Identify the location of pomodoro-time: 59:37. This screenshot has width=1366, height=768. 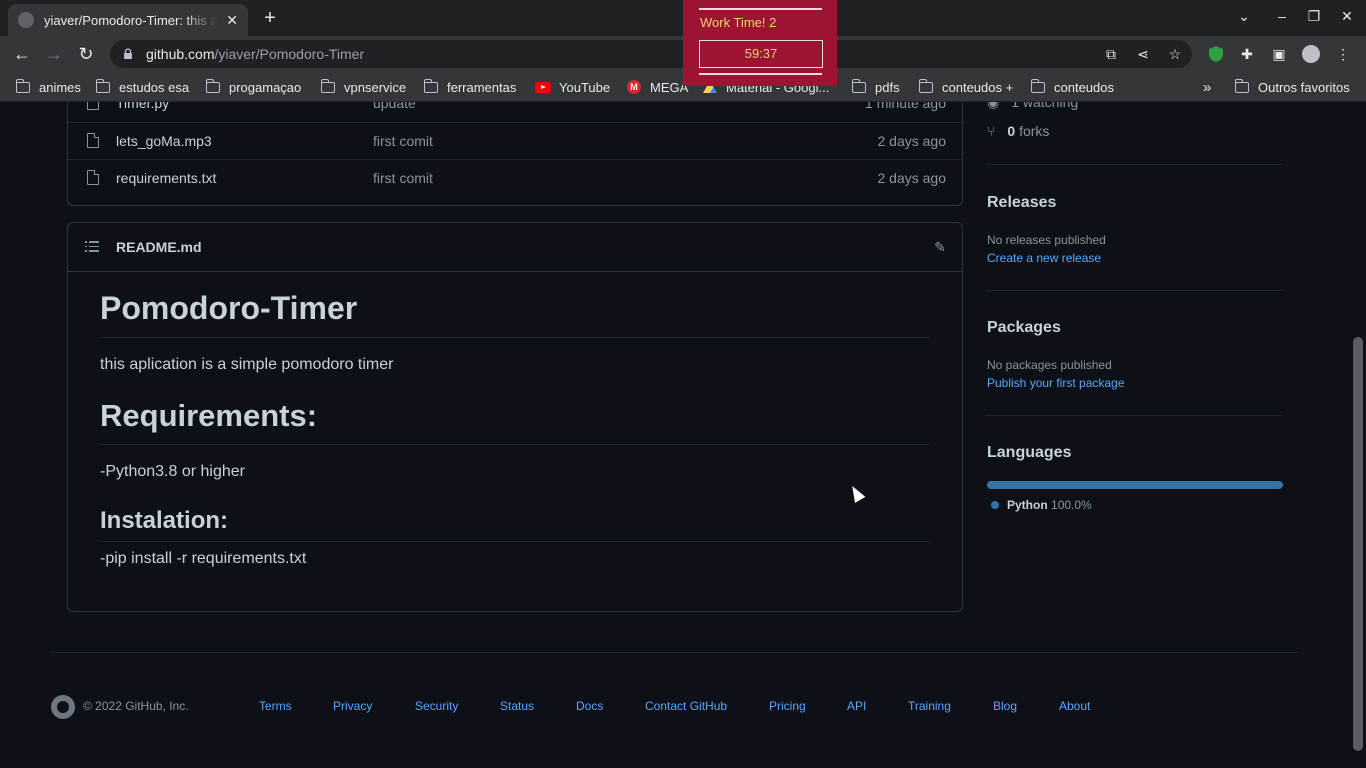
(761, 54).